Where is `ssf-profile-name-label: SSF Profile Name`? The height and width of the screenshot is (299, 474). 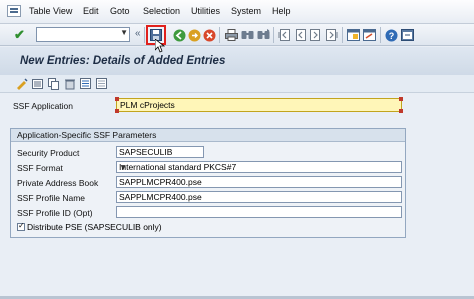 ssf-profile-name-label: SSF Profile Name is located at coordinates (51, 198).